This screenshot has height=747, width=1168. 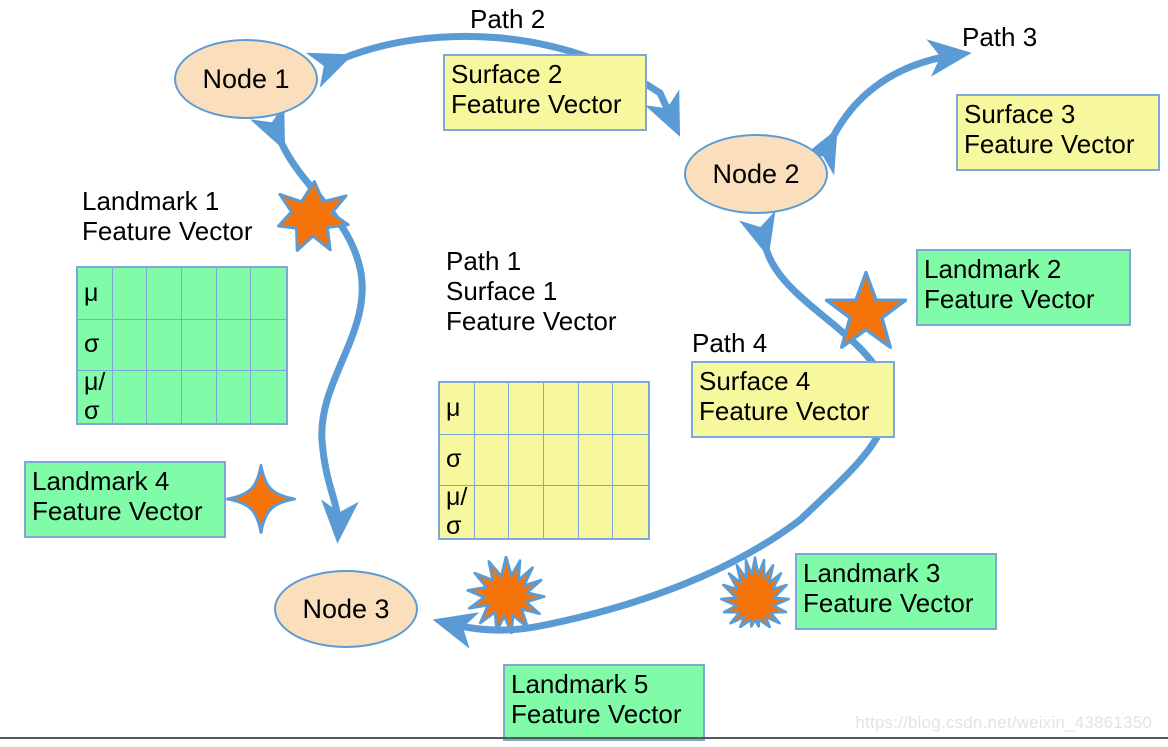 I want to click on landmark1-line2: Feature Vector, so click(x=167, y=231).